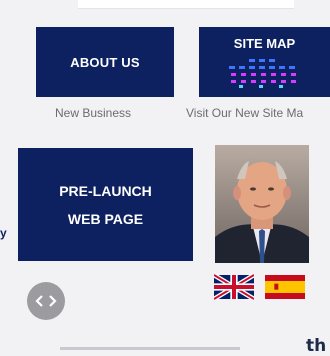 The width and height of the screenshot is (330, 356). I want to click on spain-flag-icon, so click(285, 287).